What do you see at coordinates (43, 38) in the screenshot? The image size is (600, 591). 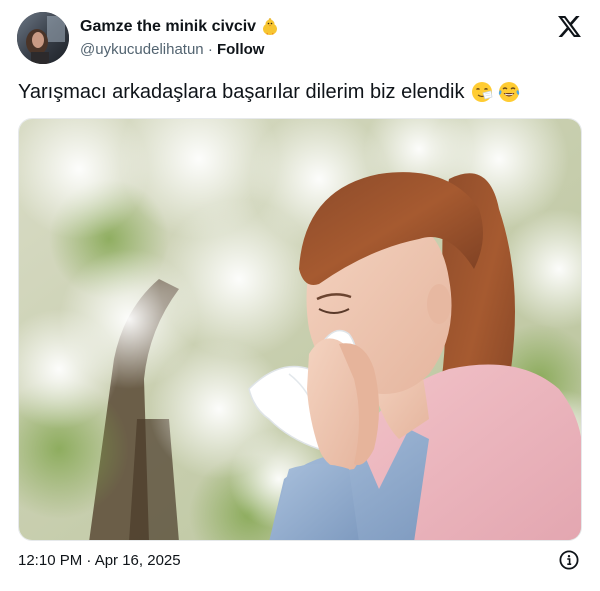 I see `avatar` at bounding box center [43, 38].